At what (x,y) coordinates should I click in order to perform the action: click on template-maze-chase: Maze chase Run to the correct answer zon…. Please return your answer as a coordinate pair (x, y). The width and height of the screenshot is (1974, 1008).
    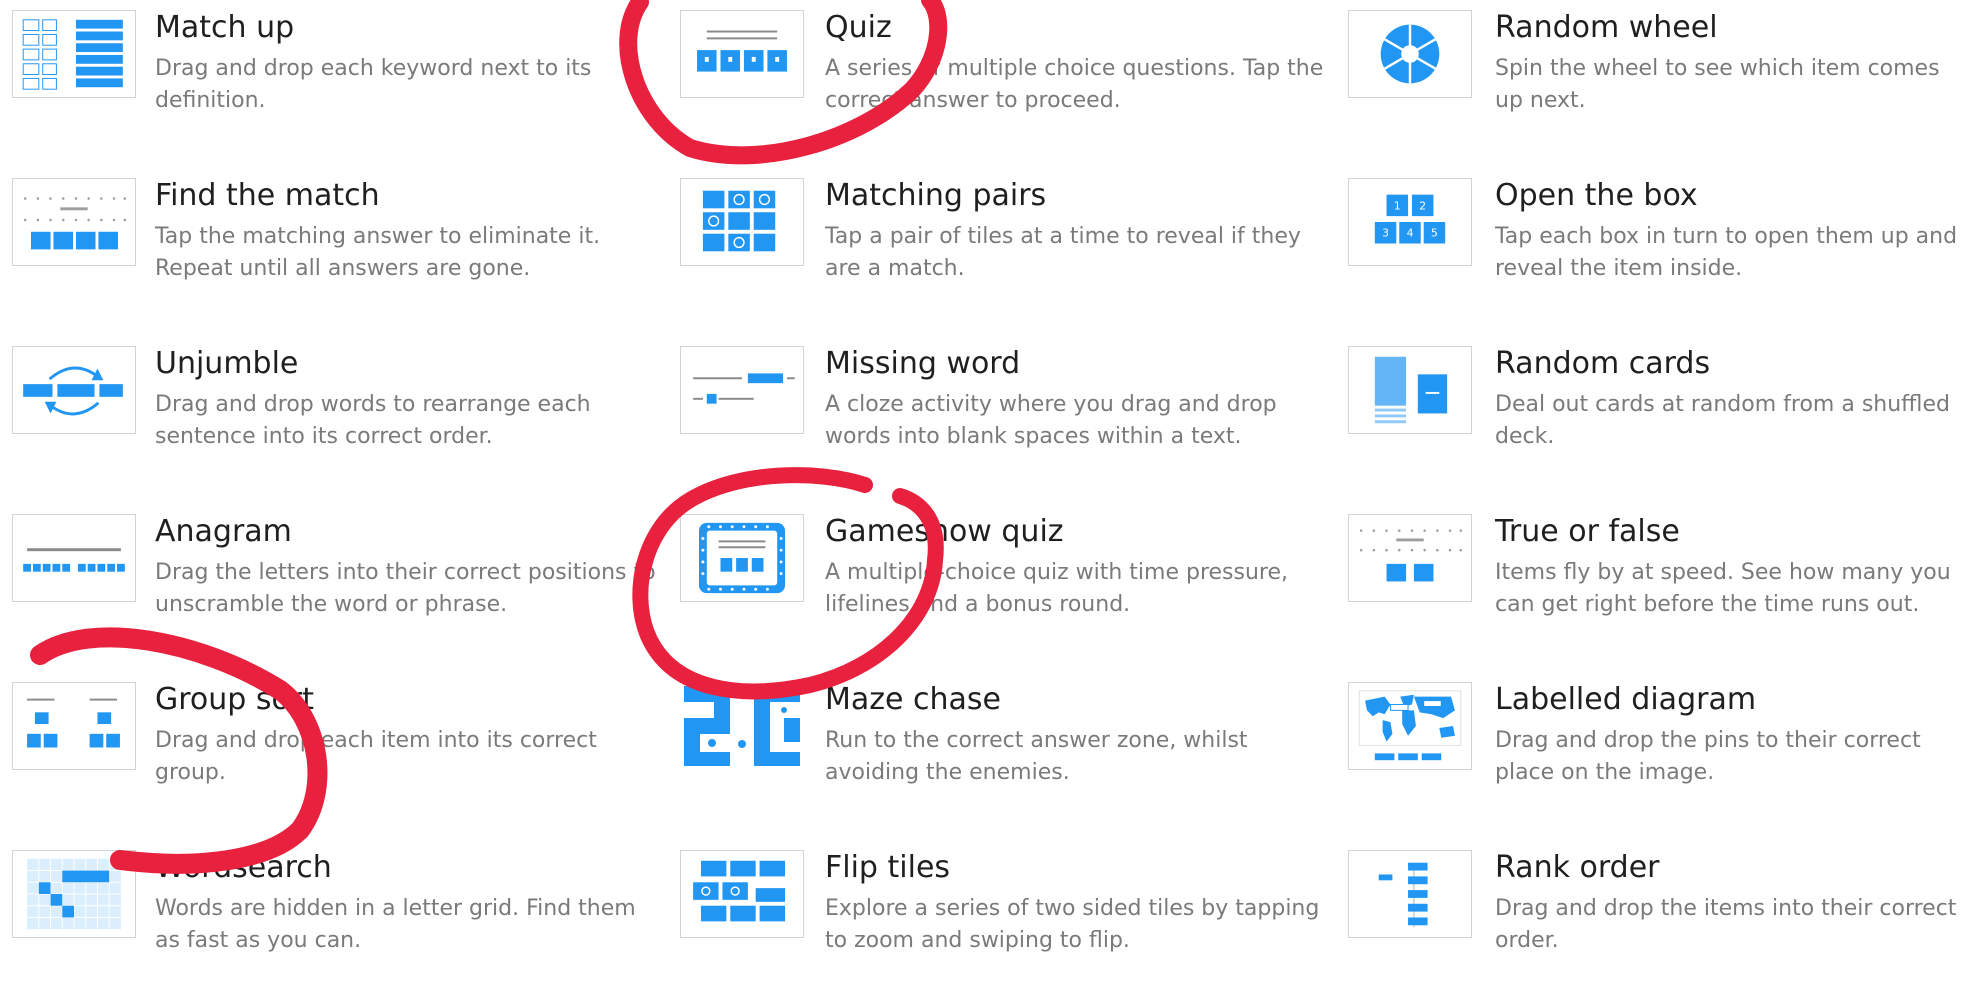
    Looking at the image, I should click on (1005, 756).